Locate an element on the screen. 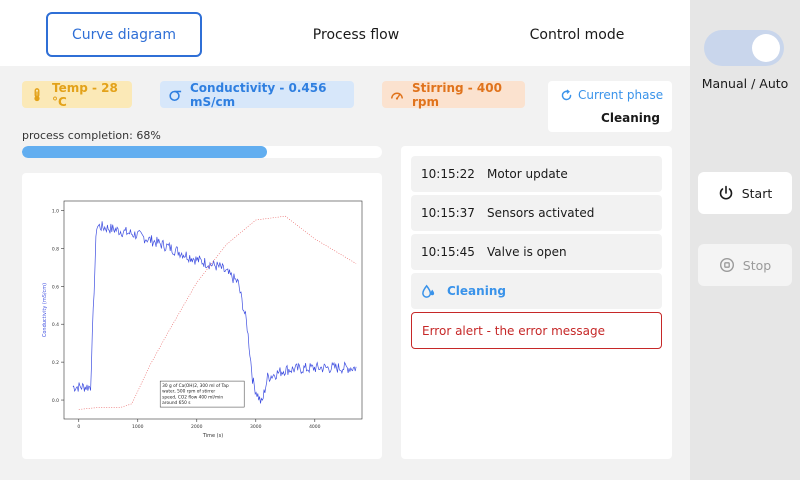  y-tick-label: 0.2 is located at coordinates (55, 363).